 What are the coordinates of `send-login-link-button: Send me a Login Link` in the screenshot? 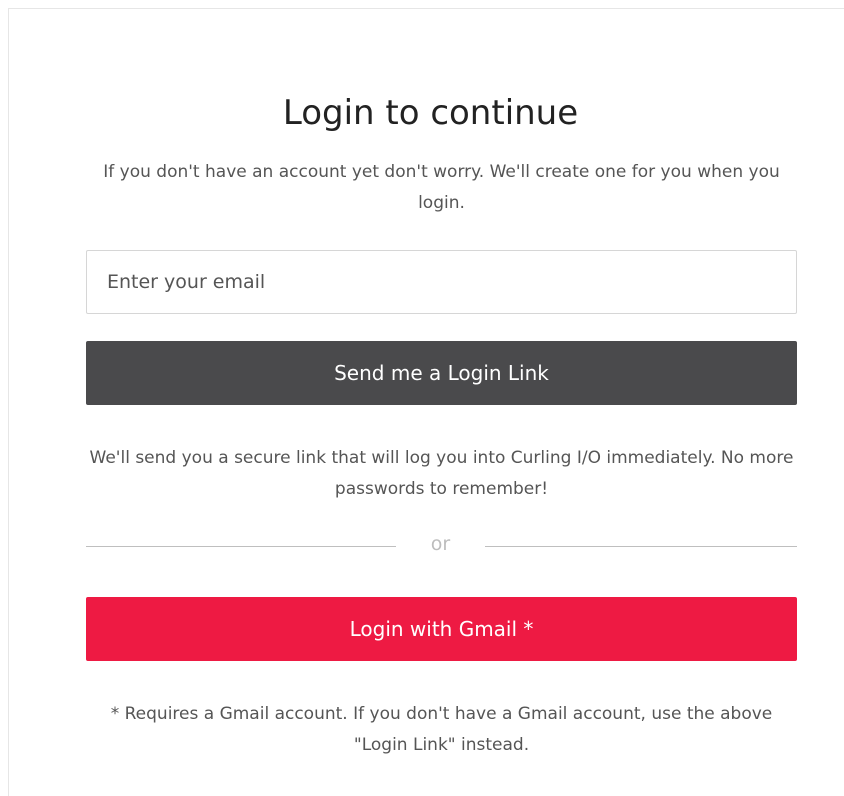 It's located at (441, 373).